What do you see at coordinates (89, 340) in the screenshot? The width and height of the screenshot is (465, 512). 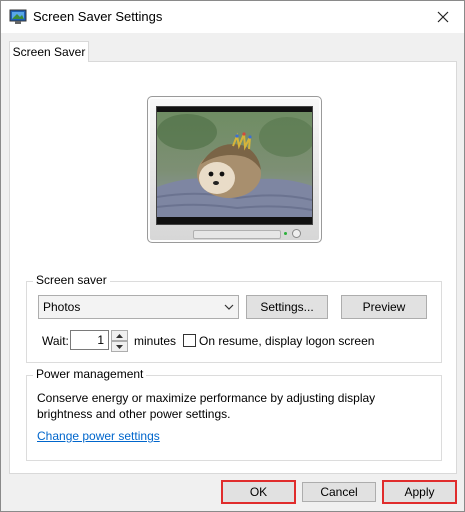 I see `wait-minutes-input` at bounding box center [89, 340].